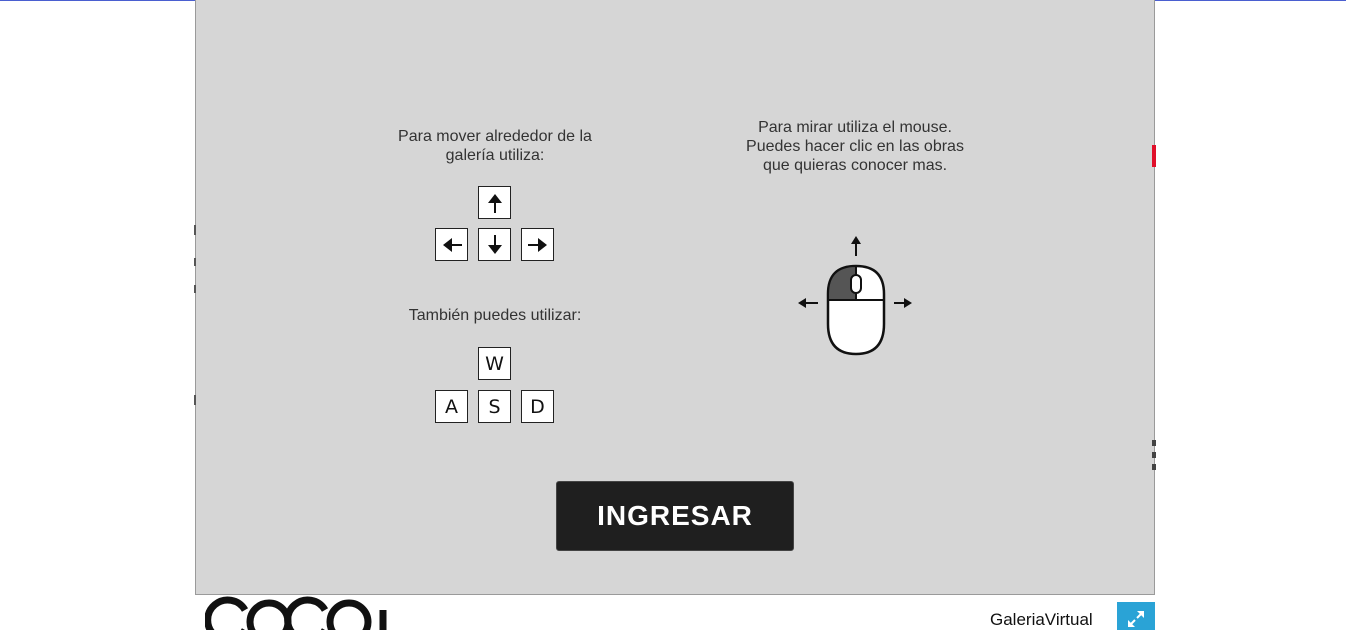 Image resolution: width=1346 pixels, height=630 pixels. Describe the element at coordinates (495, 136) in the screenshot. I see `move-instructions-line: Para mover alrededor de la` at that location.